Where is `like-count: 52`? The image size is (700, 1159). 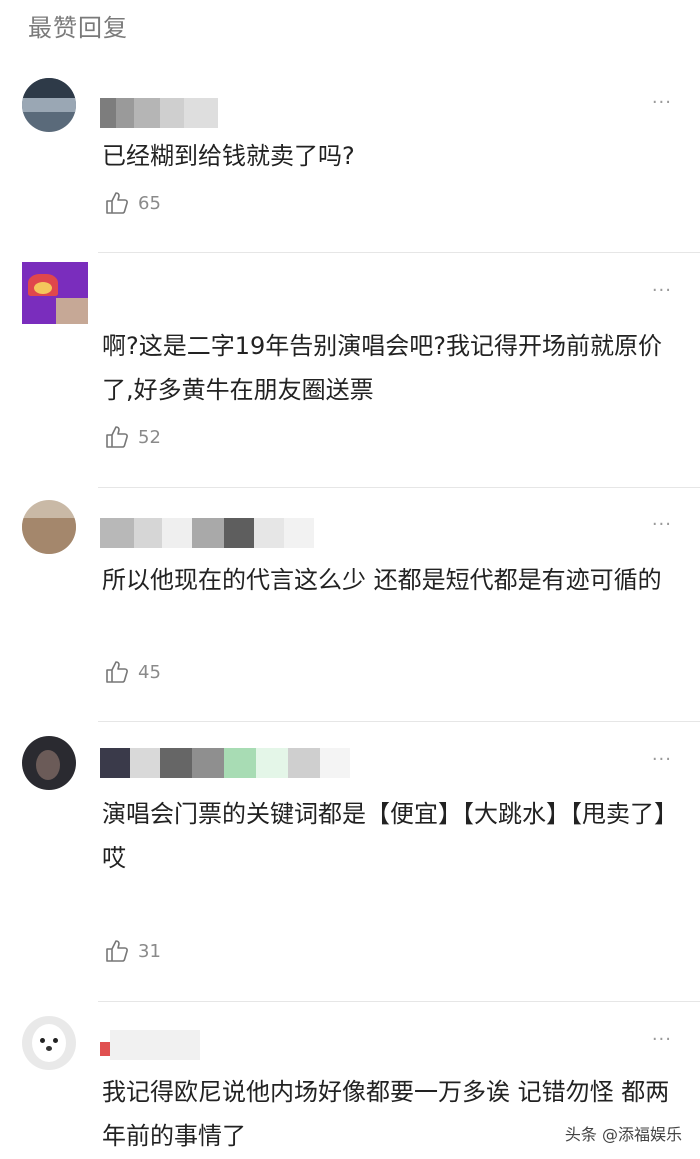
like-count: 52 is located at coordinates (149, 437).